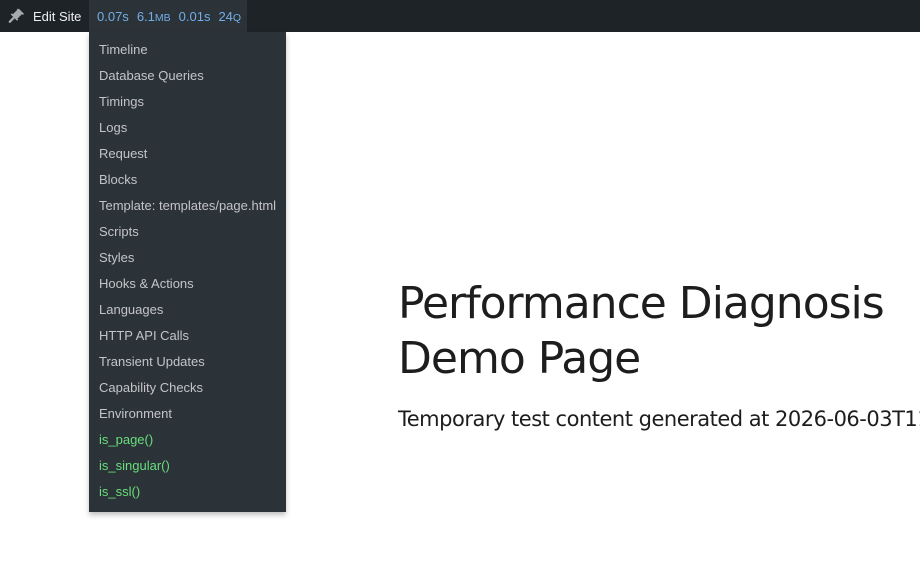 The height and width of the screenshot is (582, 920). What do you see at coordinates (225, 16) in the screenshot?
I see `qm-query-count-value: 24` at bounding box center [225, 16].